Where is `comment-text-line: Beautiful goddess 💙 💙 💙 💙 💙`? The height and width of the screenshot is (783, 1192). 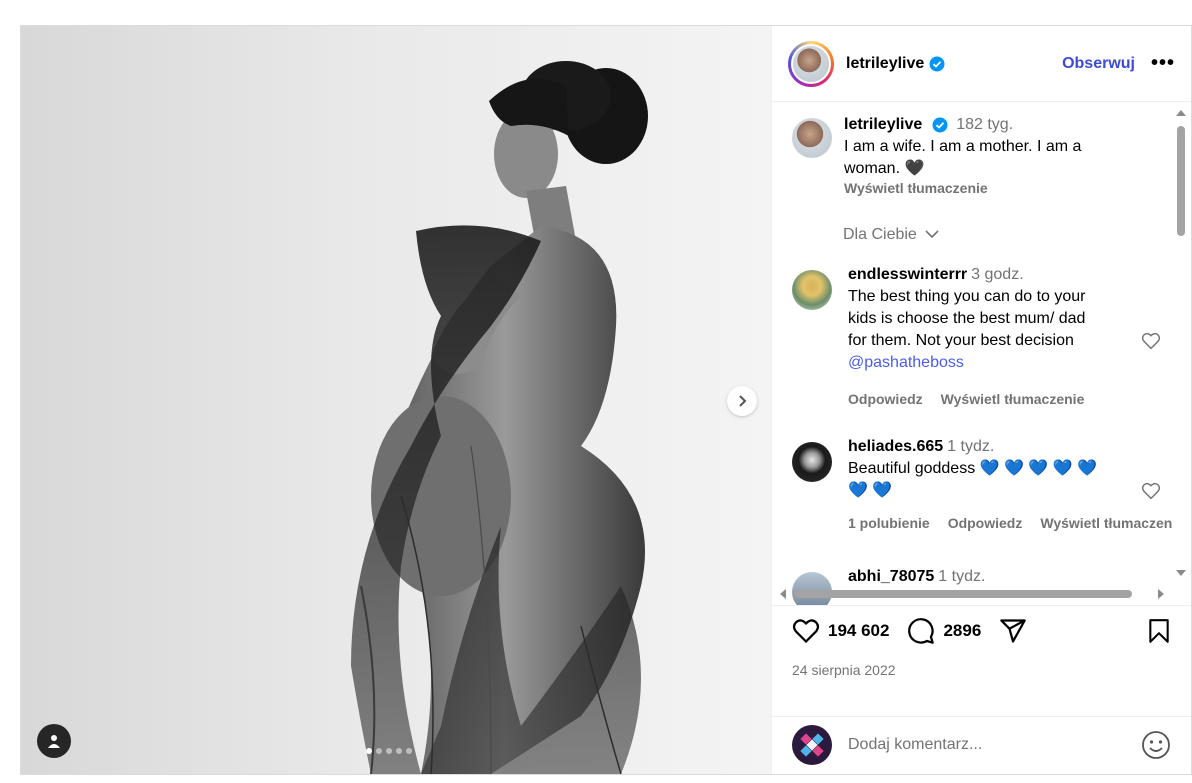 comment-text-line: Beautiful goddess 💙 💙 💙 💙 💙 is located at coordinates (973, 468).